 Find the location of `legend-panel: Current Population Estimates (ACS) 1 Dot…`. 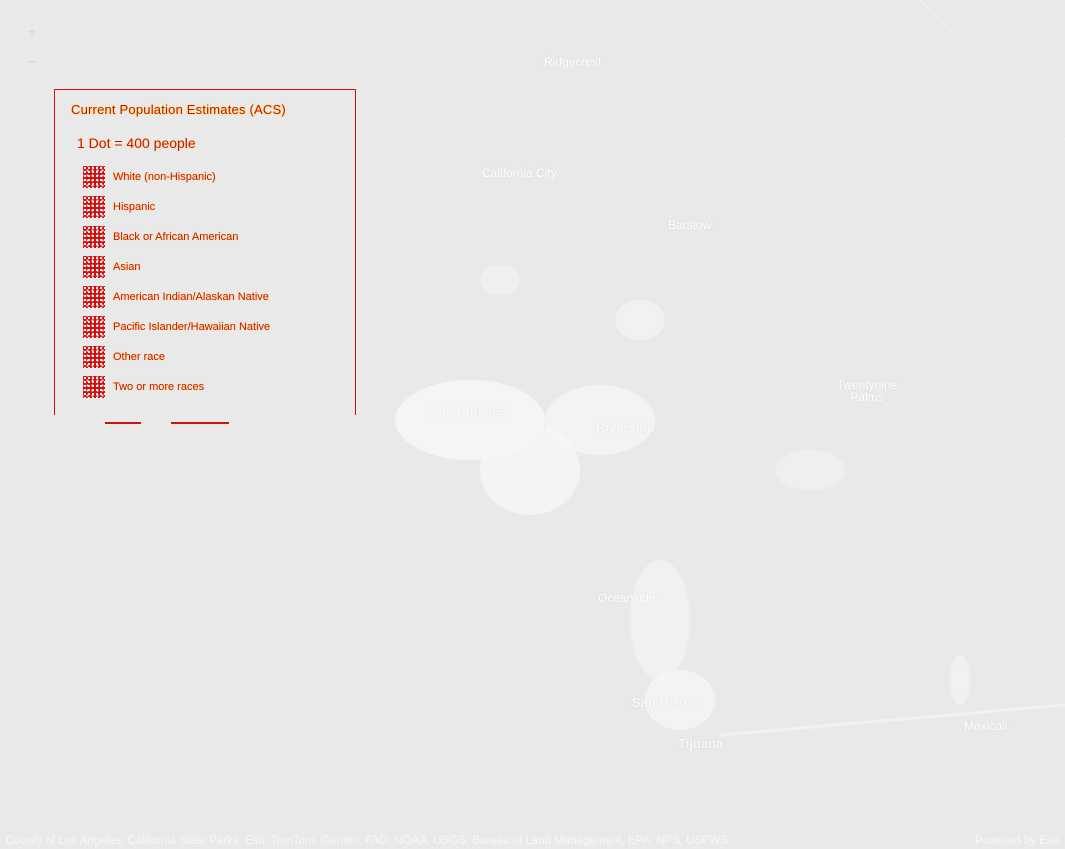

legend-panel: Current Population Estimates (ACS) 1 Dot… is located at coordinates (205, 256).